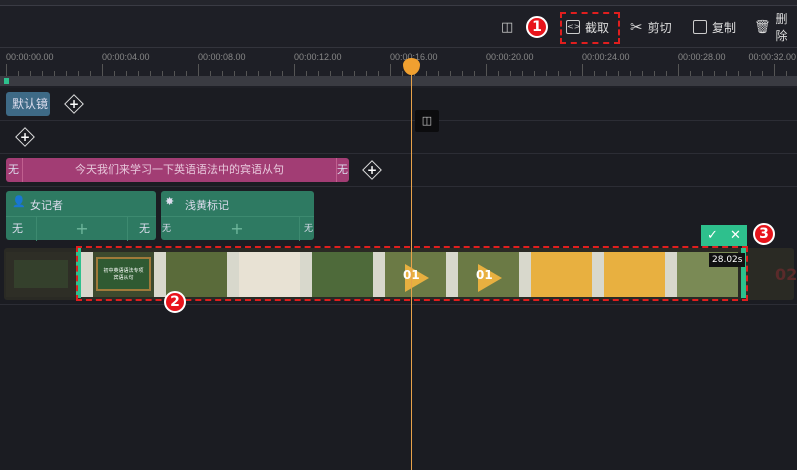  What do you see at coordinates (606, 57) in the screenshot?
I see `ruler-label: 00:00:24.00` at bounding box center [606, 57].